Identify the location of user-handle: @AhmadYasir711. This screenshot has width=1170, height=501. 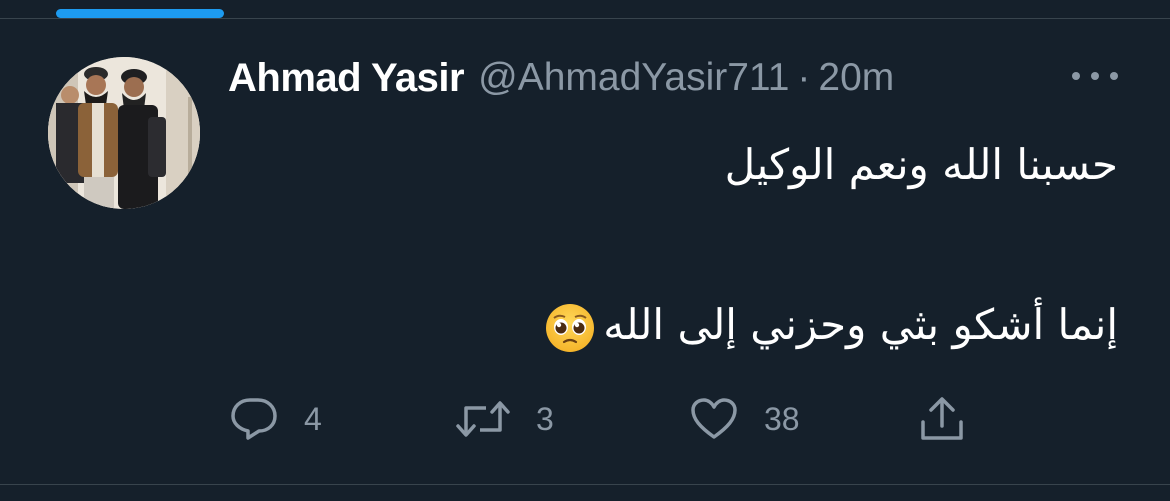
(633, 78).